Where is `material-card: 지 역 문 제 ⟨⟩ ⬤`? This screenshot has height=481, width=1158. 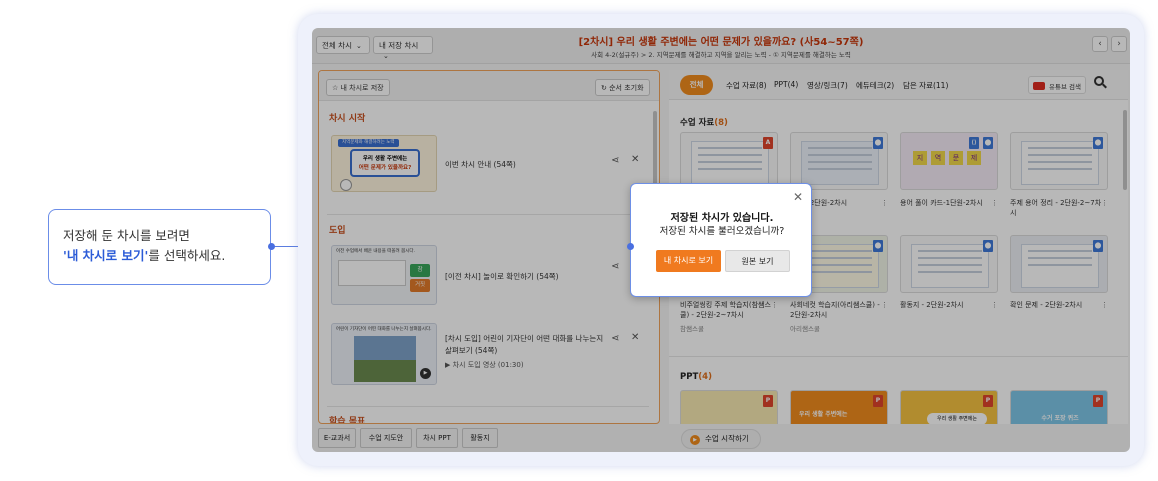
material-card: 지 역 문 제 ⟨⟩ ⬤ is located at coordinates (949, 161).